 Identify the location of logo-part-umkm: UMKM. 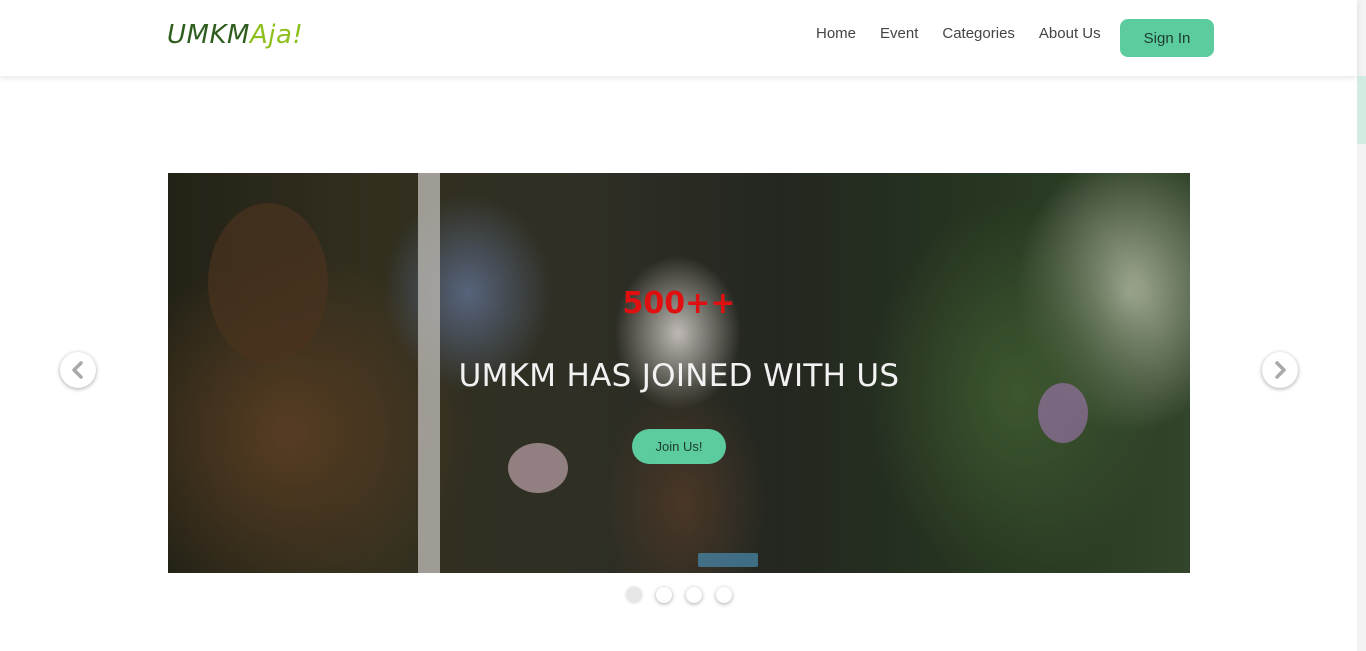
(208, 35).